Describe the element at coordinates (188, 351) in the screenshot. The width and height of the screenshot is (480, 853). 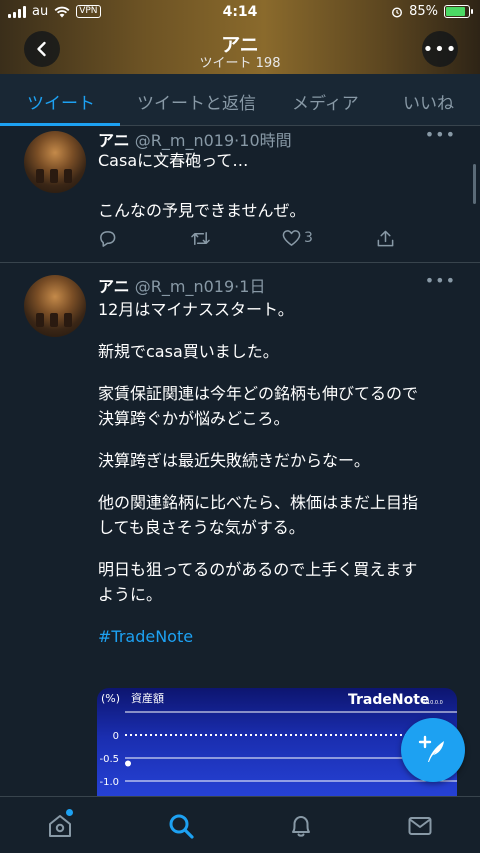
I see `tweet-line: 新規でcasa買いました。` at that location.